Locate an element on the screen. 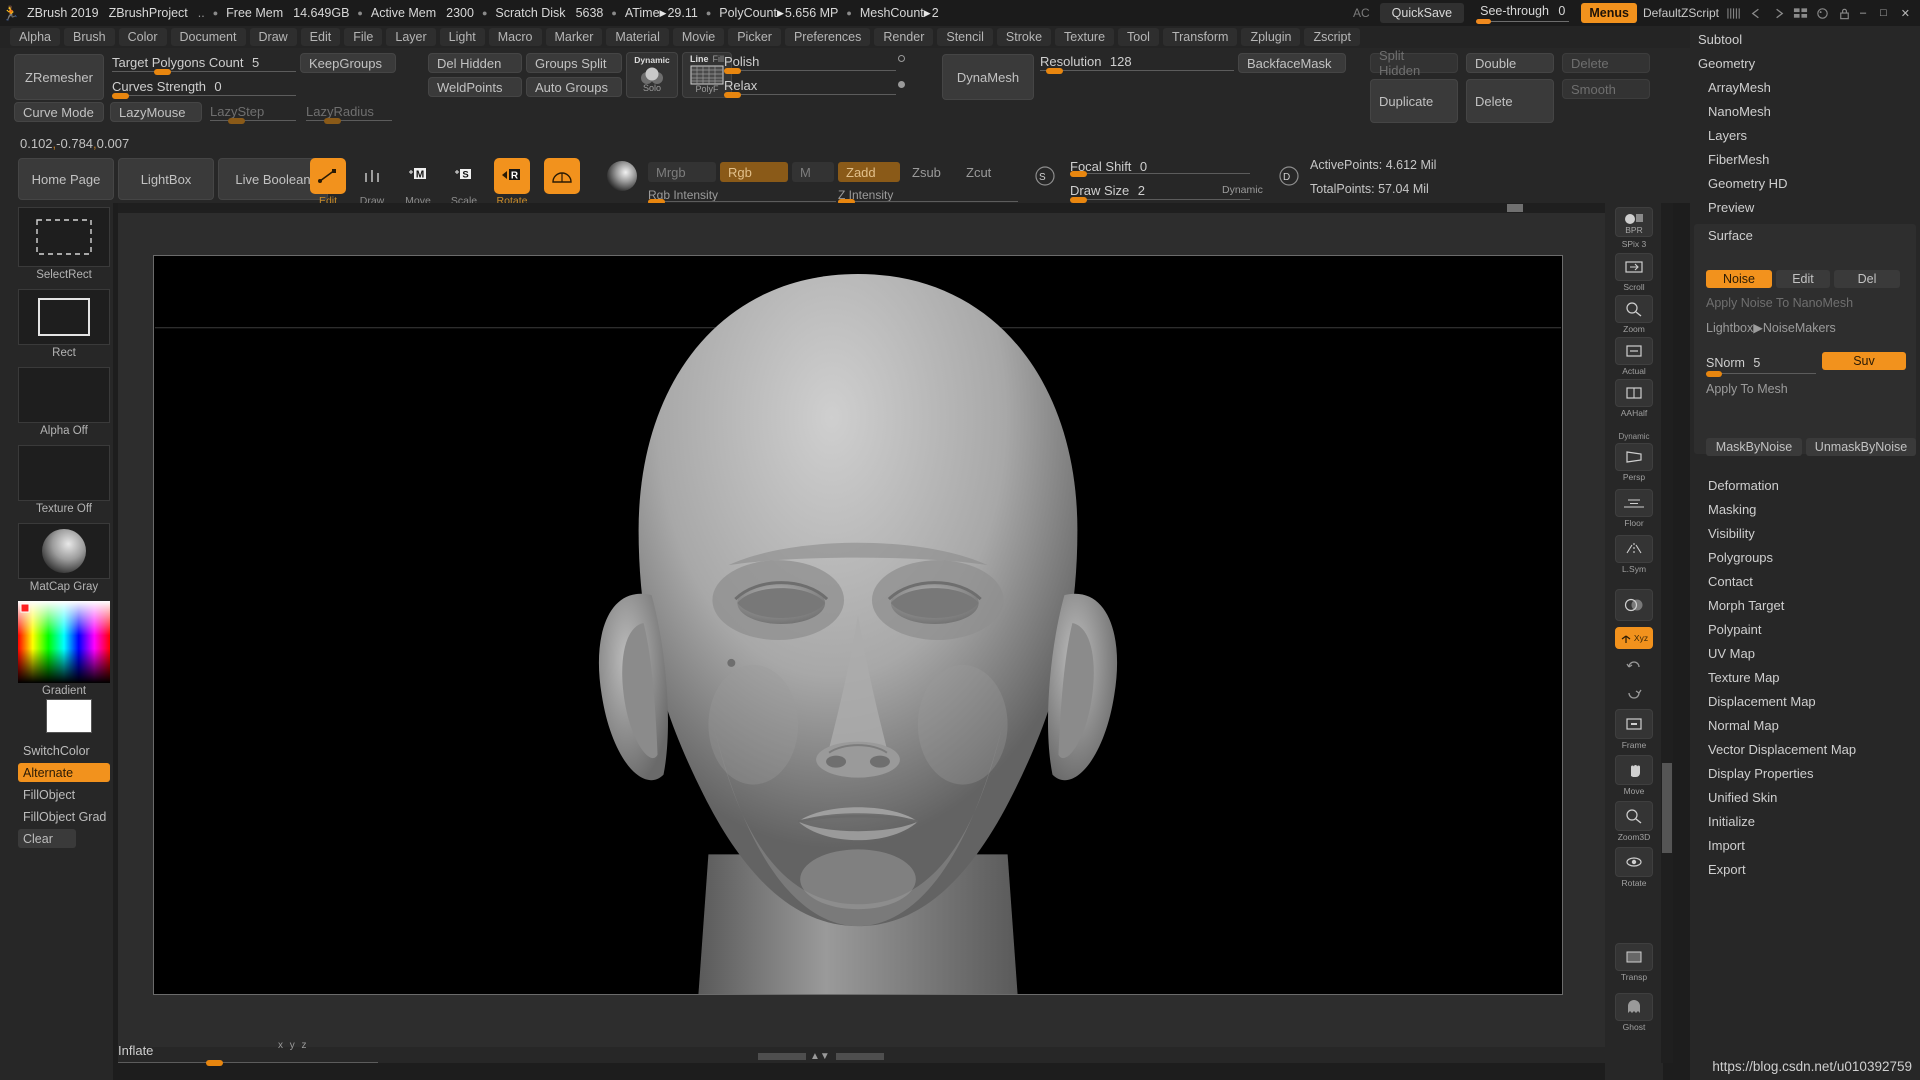 This screenshot has width=1920, height=1080. curves-strength-slider: Curves Strength 0 is located at coordinates (204, 88).